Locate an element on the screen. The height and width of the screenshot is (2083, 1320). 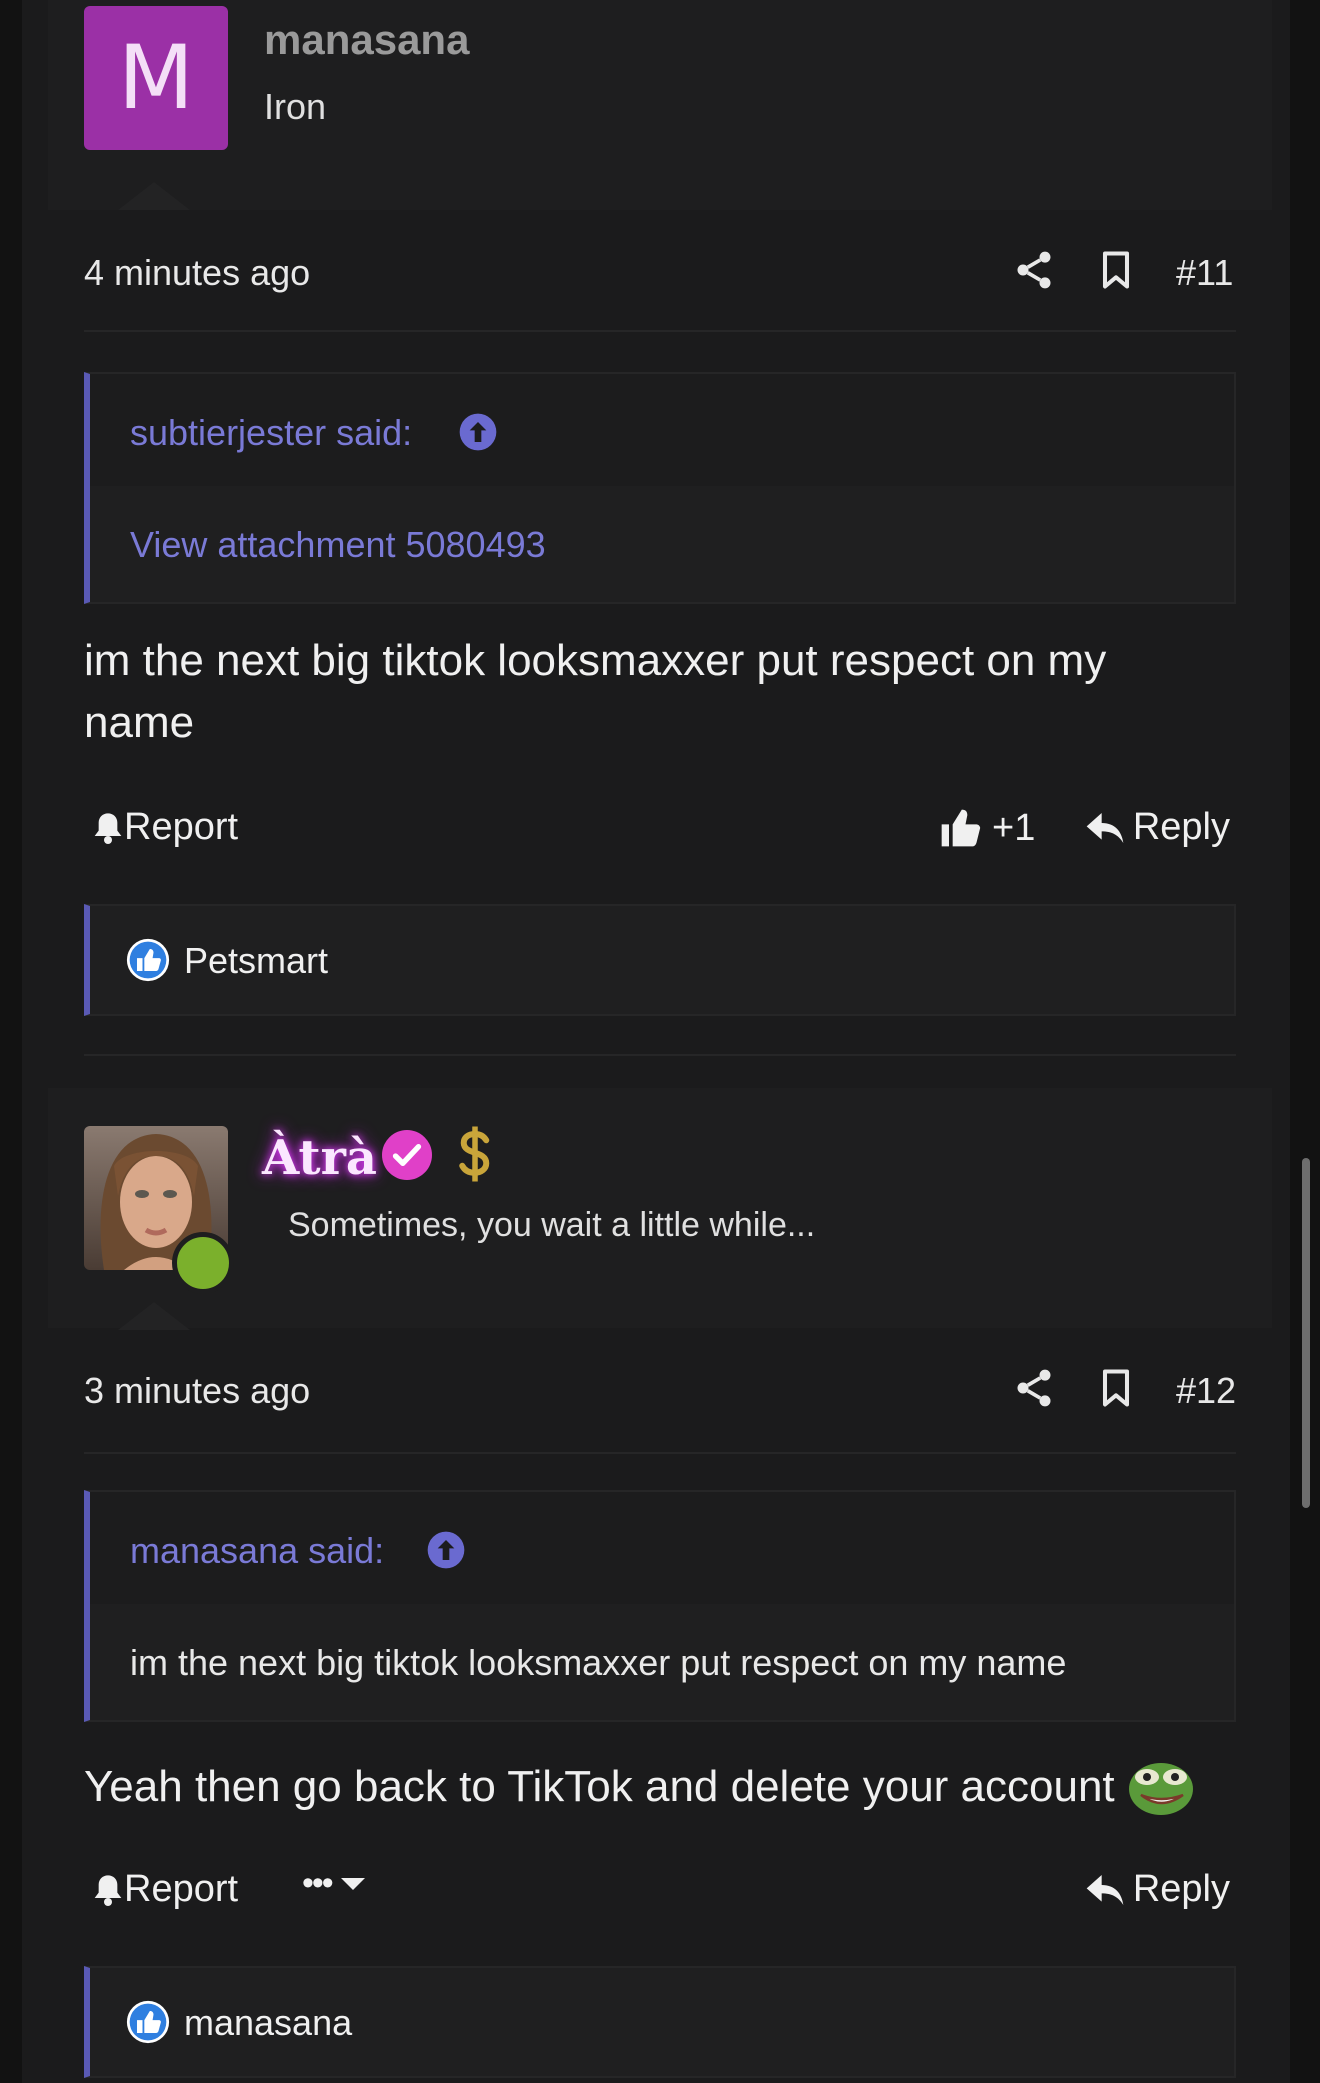
reaction-user: Petsmart is located at coordinates (256, 961).